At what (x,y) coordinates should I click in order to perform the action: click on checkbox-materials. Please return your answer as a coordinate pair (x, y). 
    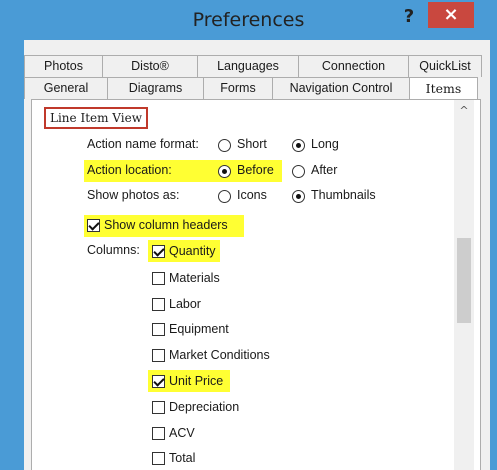
    Looking at the image, I should click on (158, 278).